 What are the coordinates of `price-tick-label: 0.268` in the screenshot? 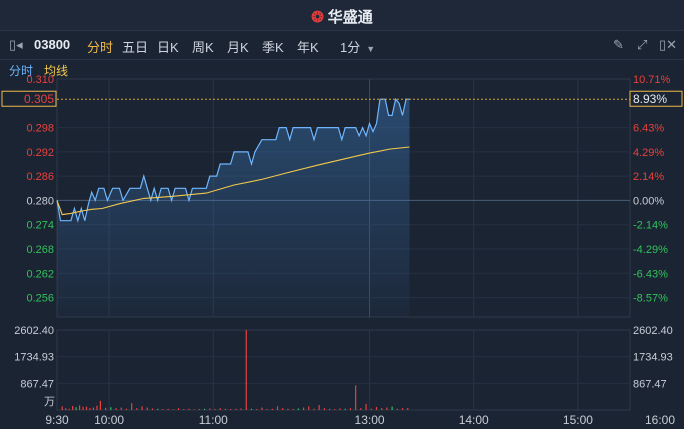 It's located at (40, 250).